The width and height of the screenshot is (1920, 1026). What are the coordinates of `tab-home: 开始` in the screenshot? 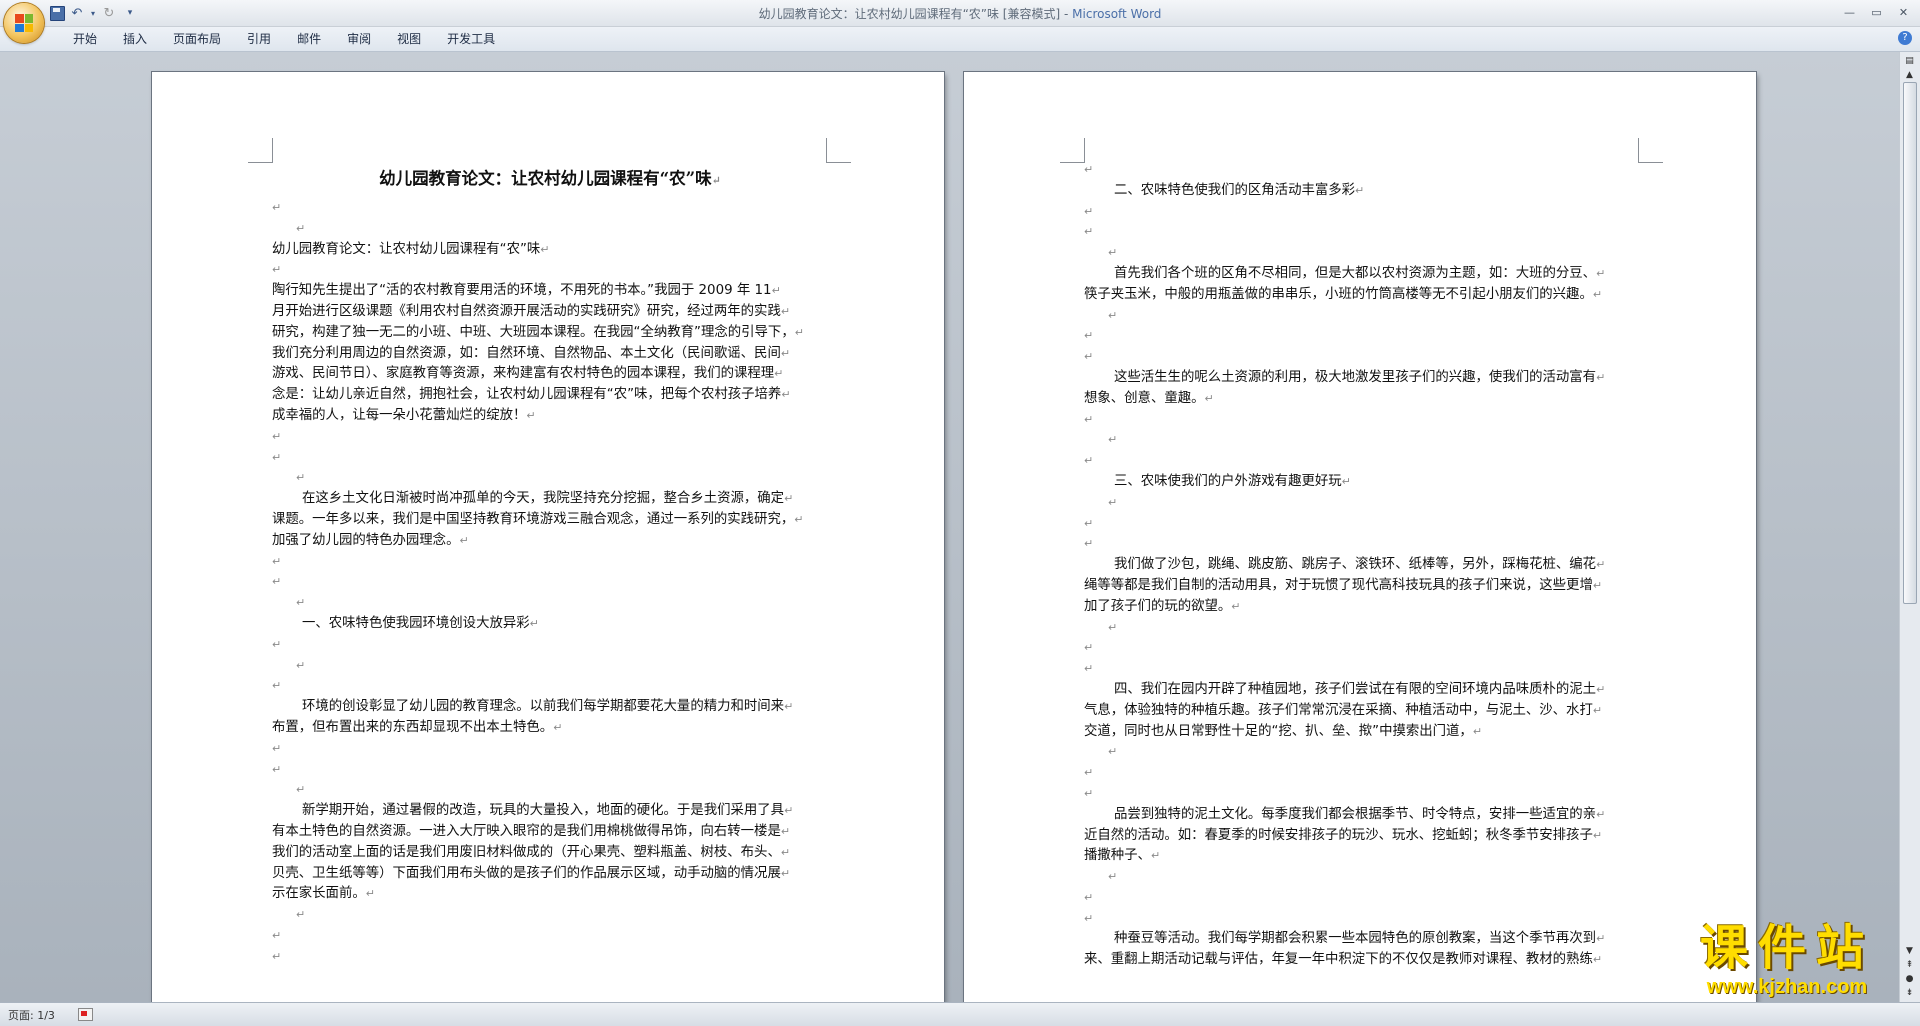 It's located at (85, 39).